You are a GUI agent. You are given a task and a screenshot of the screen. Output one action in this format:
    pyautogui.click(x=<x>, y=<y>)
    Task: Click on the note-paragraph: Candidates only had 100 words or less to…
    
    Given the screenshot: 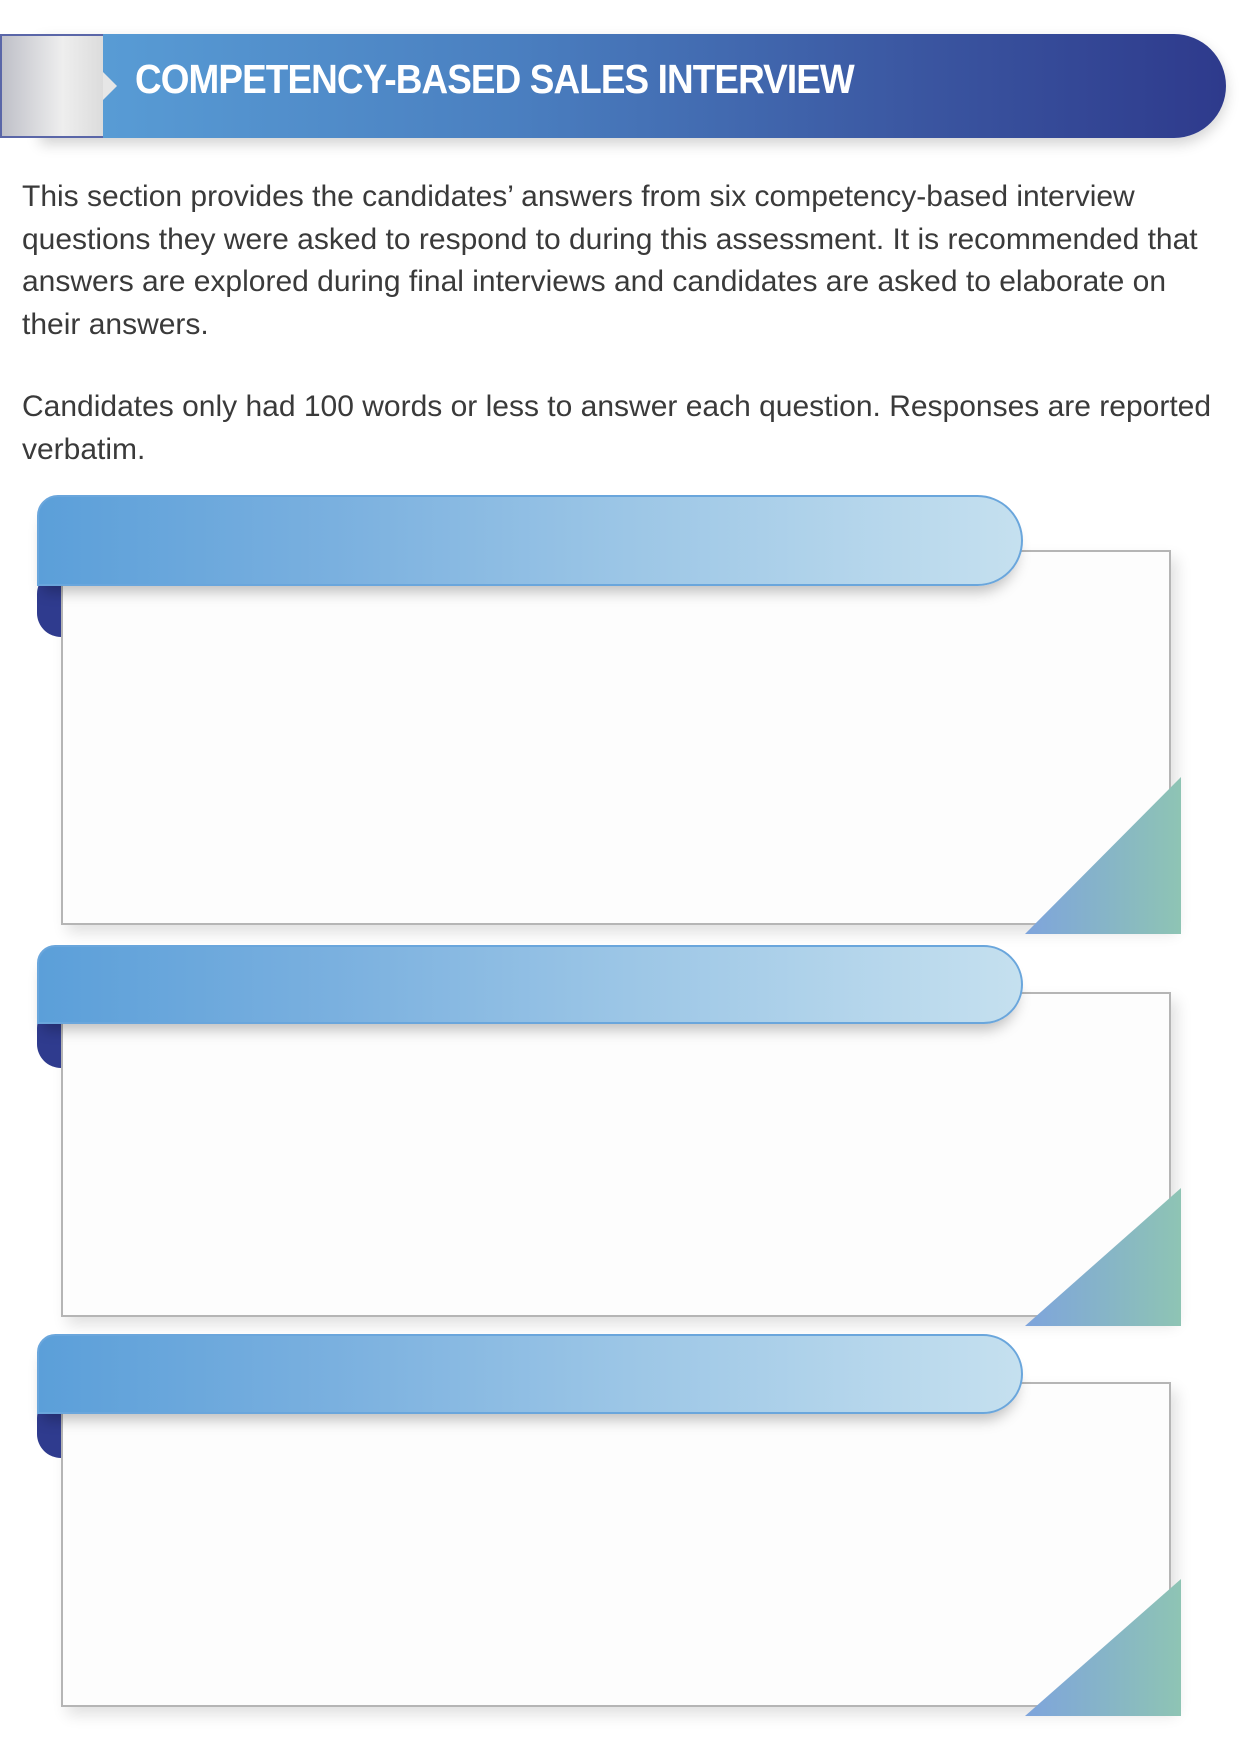 What is the action you would take?
    pyautogui.click(x=617, y=428)
    